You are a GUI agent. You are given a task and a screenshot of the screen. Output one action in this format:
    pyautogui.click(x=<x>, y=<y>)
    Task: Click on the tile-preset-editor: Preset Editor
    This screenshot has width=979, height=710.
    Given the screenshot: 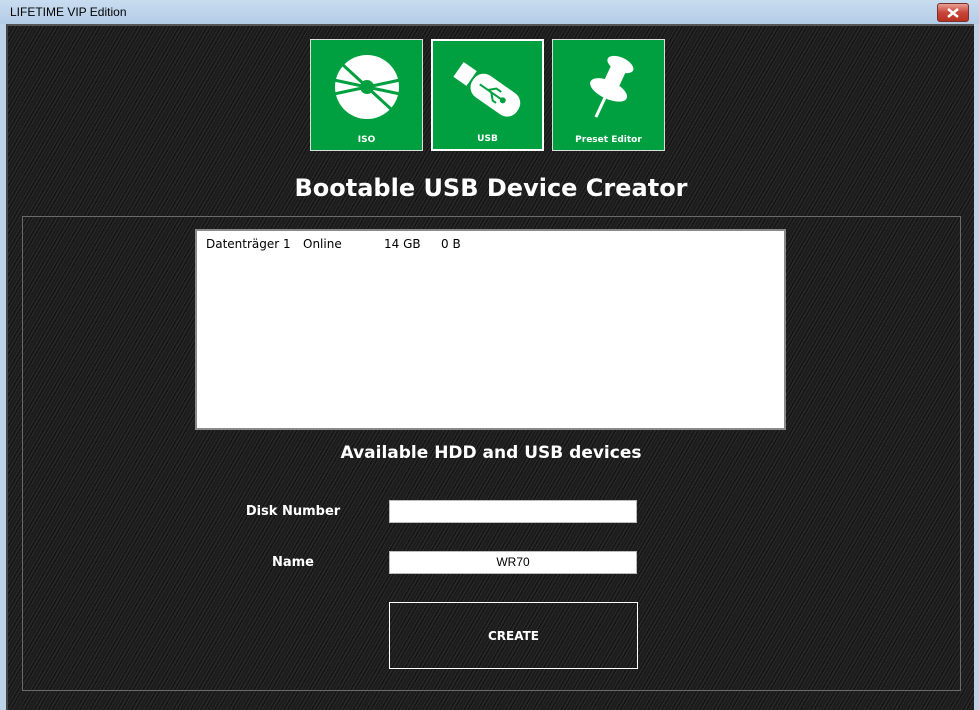 What is the action you would take?
    pyautogui.click(x=608, y=95)
    